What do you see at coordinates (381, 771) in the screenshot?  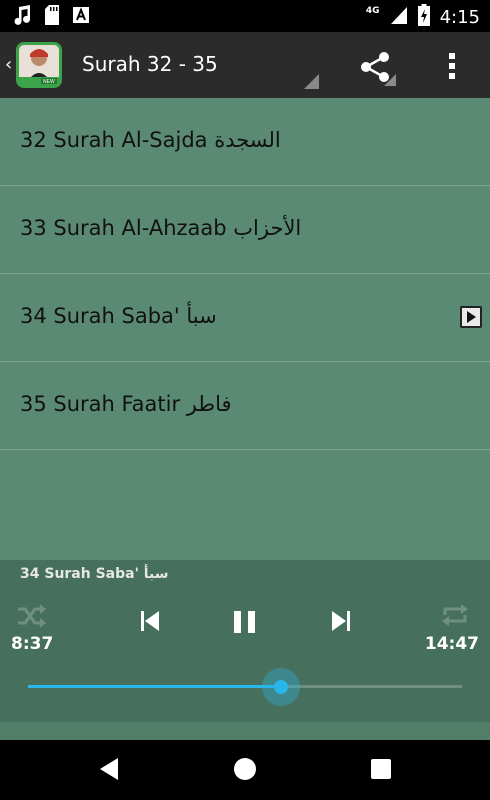 I see `recents-square-icon` at bounding box center [381, 771].